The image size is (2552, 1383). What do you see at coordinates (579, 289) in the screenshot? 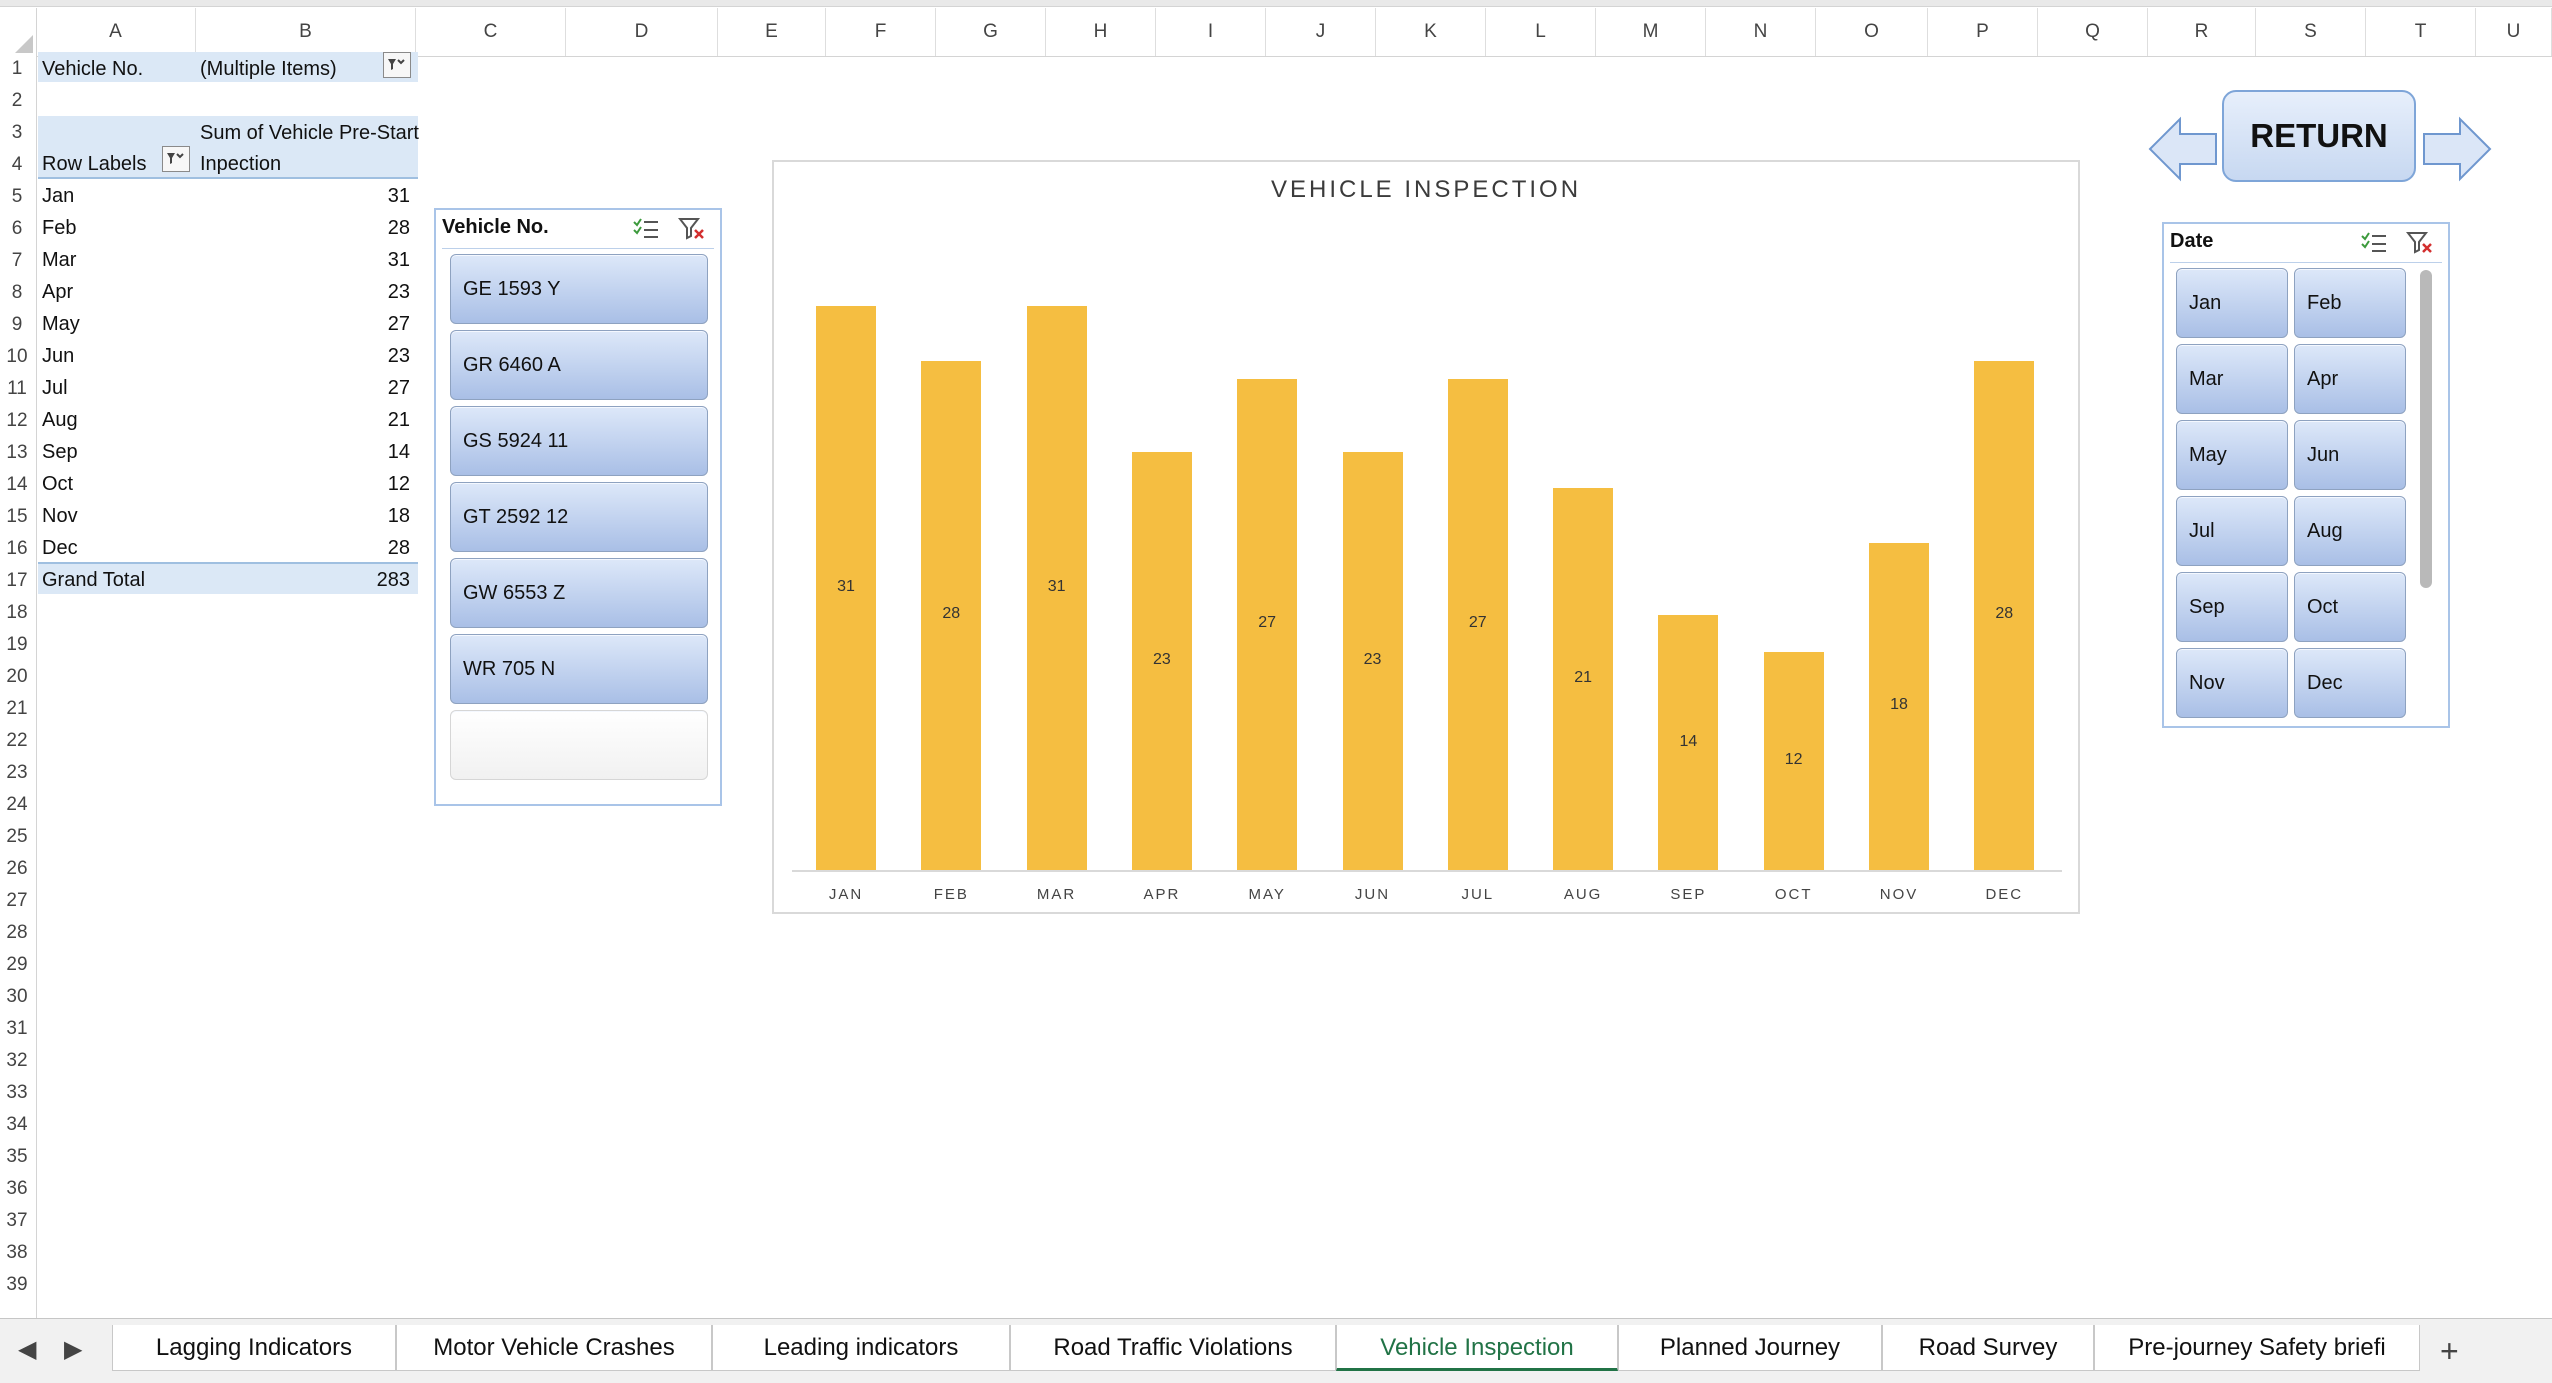
I see `vehicle-slicer-item: GE 1593 Y` at bounding box center [579, 289].